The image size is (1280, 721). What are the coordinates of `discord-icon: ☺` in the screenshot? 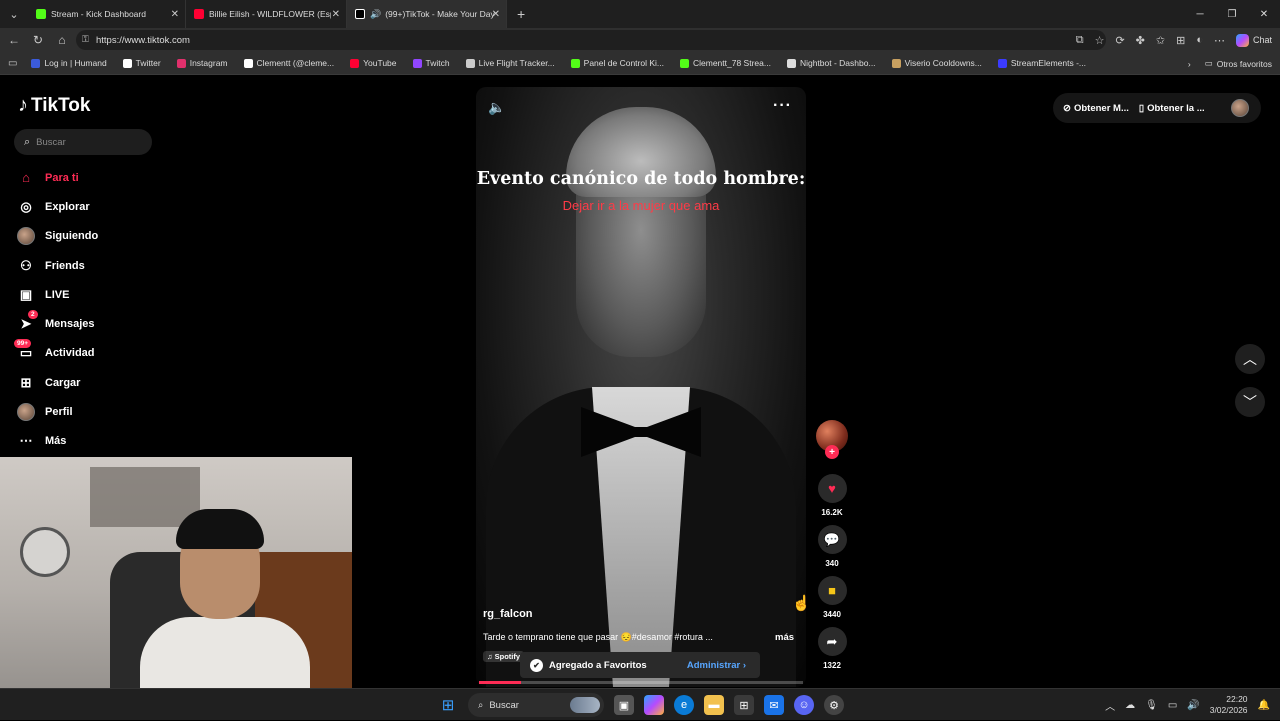 It's located at (804, 705).